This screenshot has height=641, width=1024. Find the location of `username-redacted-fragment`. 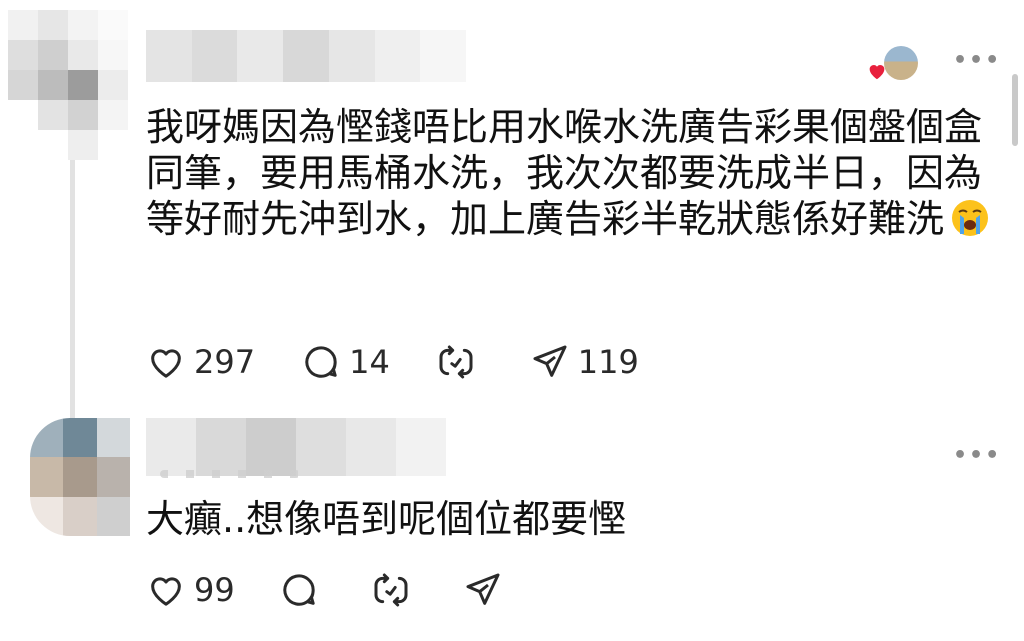

username-redacted-fragment is located at coordinates (230, 474).